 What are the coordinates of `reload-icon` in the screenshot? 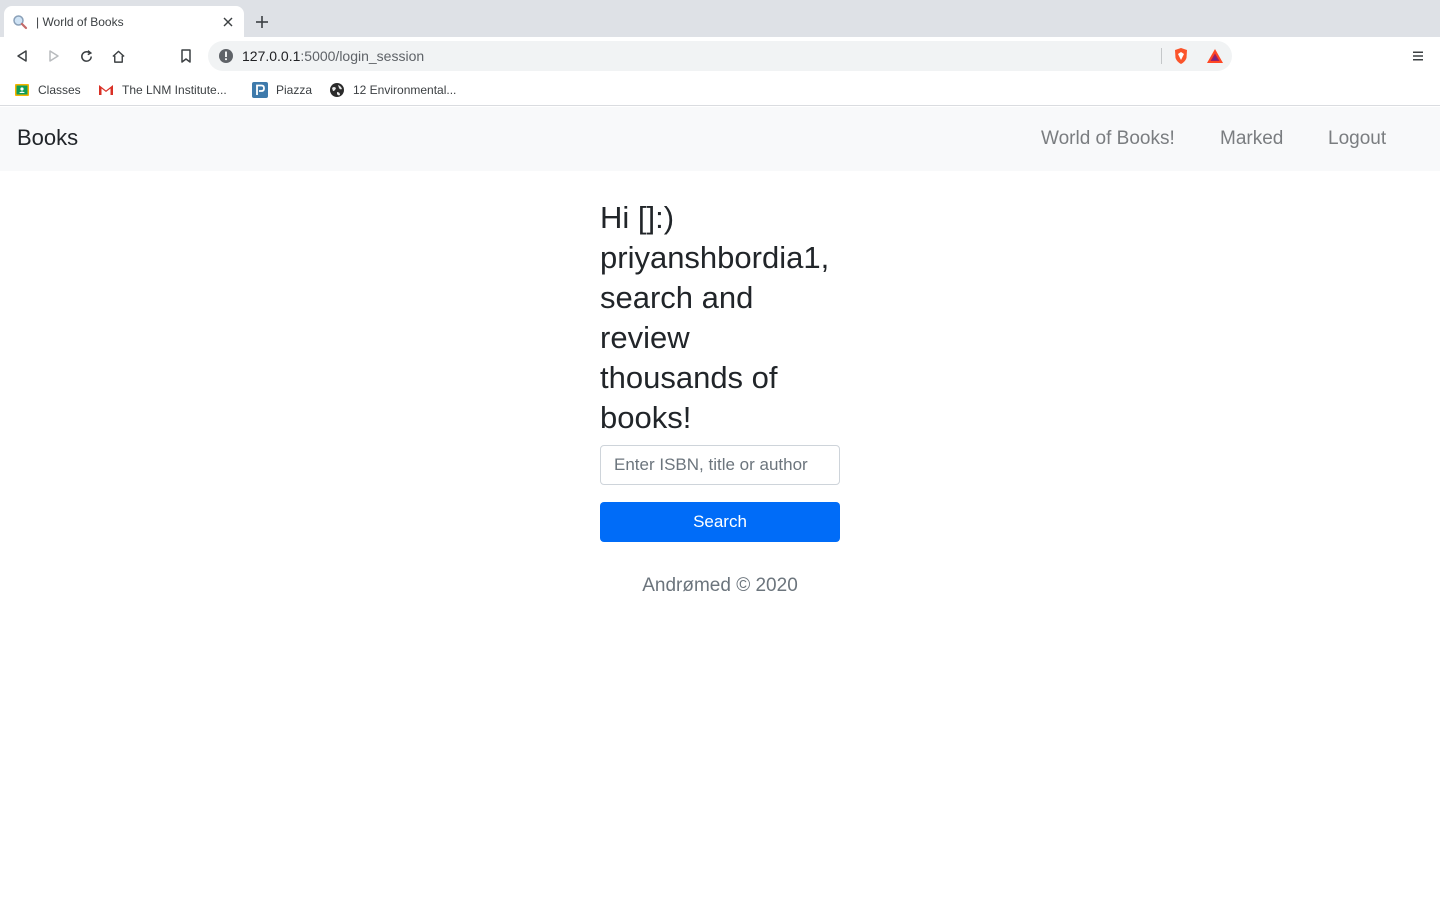 It's located at (86, 56).